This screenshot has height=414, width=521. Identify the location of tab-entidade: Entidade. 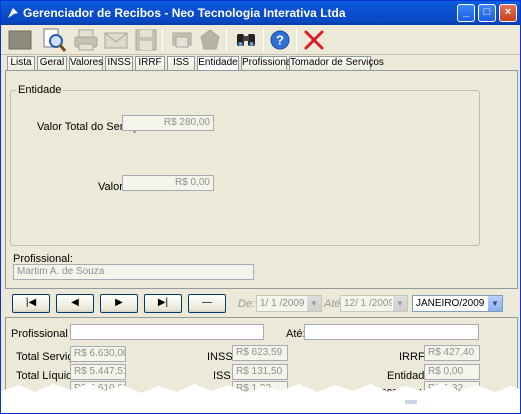
(218, 63).